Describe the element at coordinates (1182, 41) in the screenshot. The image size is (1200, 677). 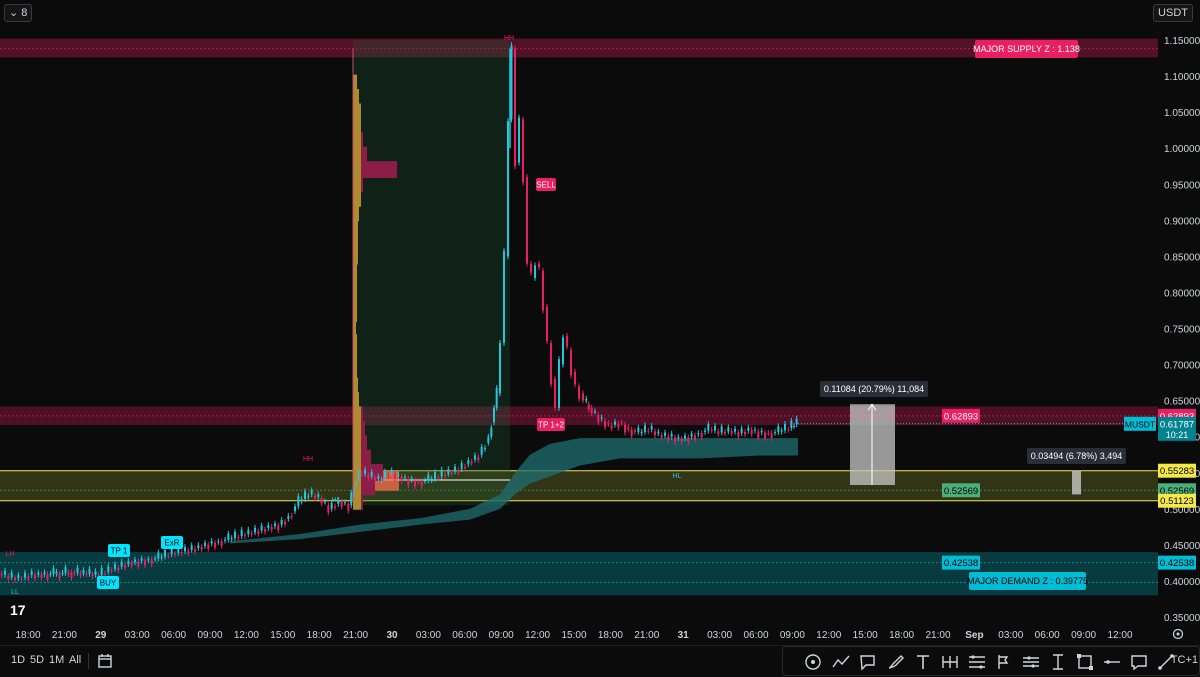
I see `y-tick-label: 1.15000` at that location.